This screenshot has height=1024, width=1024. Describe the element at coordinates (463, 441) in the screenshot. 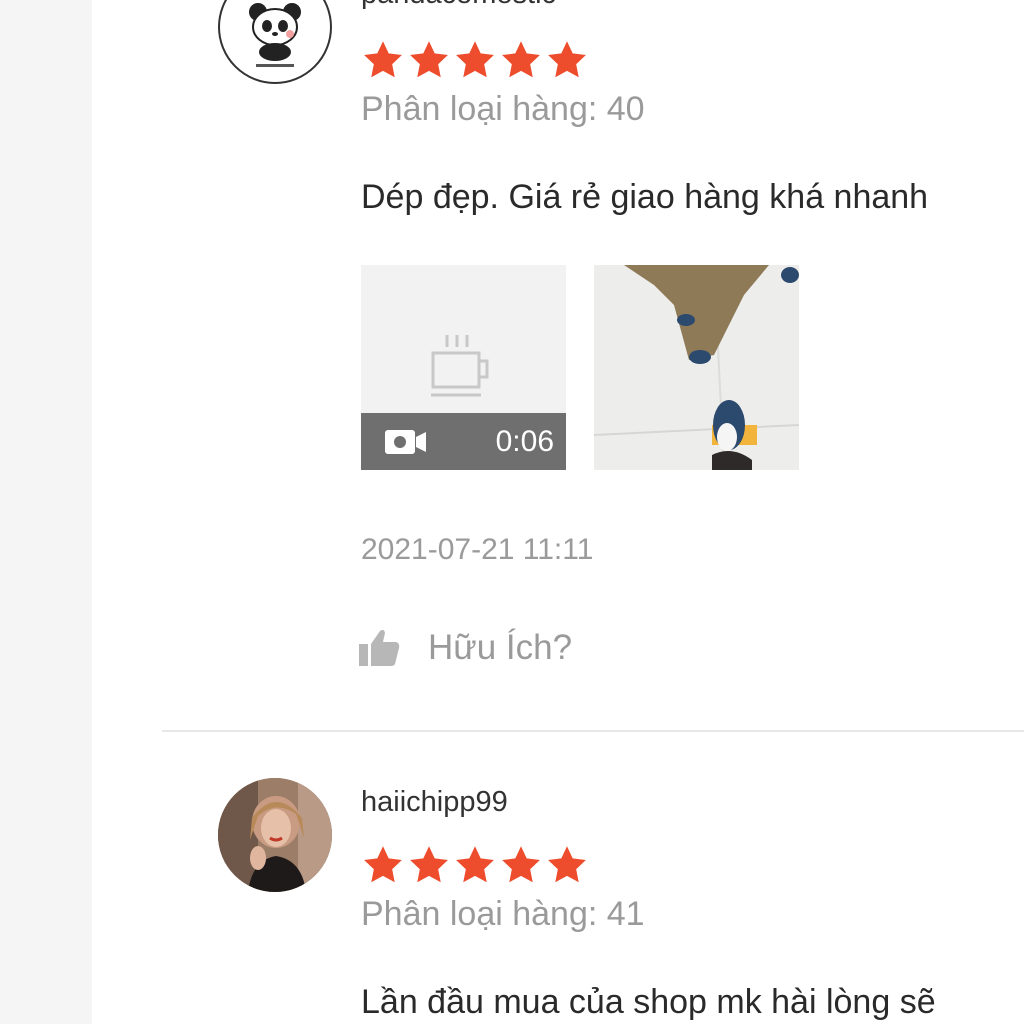

I see `video-info-bar: 0:06` at that location.